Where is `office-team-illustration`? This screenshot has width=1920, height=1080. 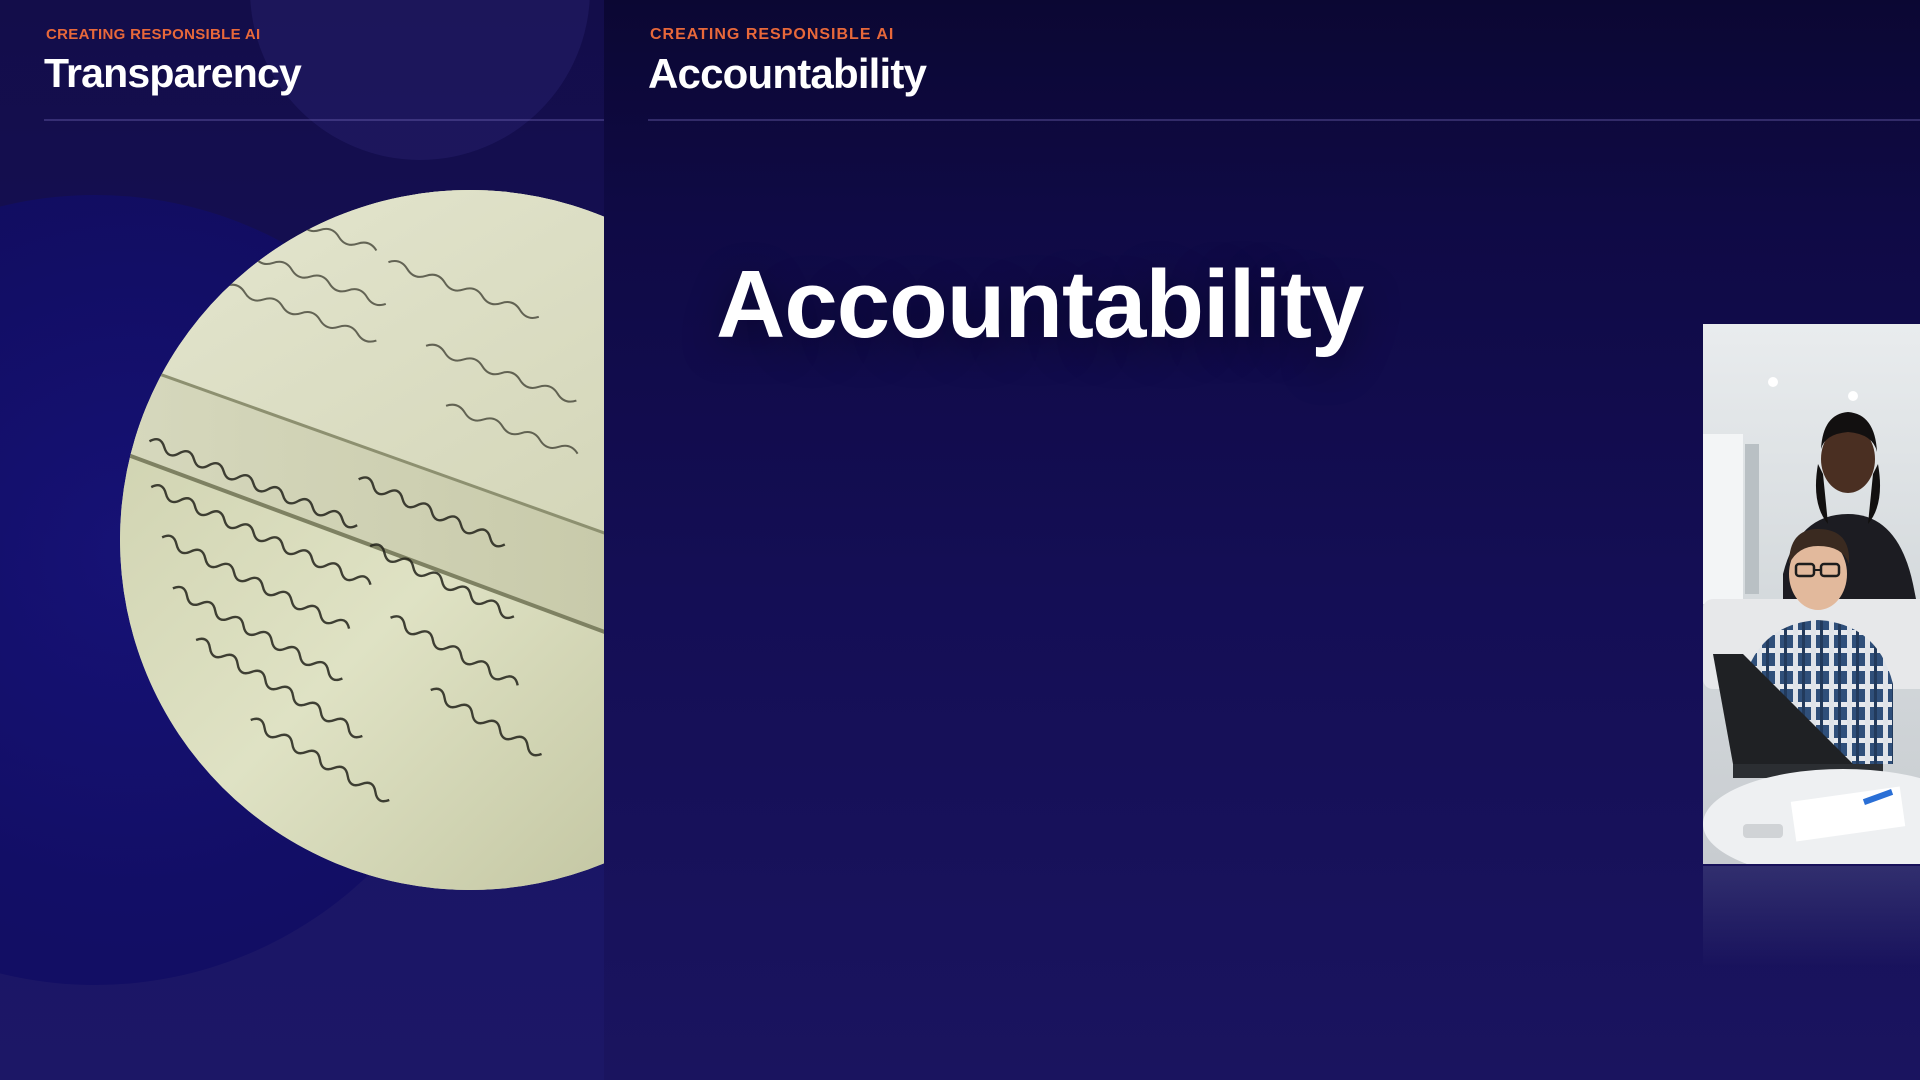
office-team-illustration is located at coordinates (1811, 594).